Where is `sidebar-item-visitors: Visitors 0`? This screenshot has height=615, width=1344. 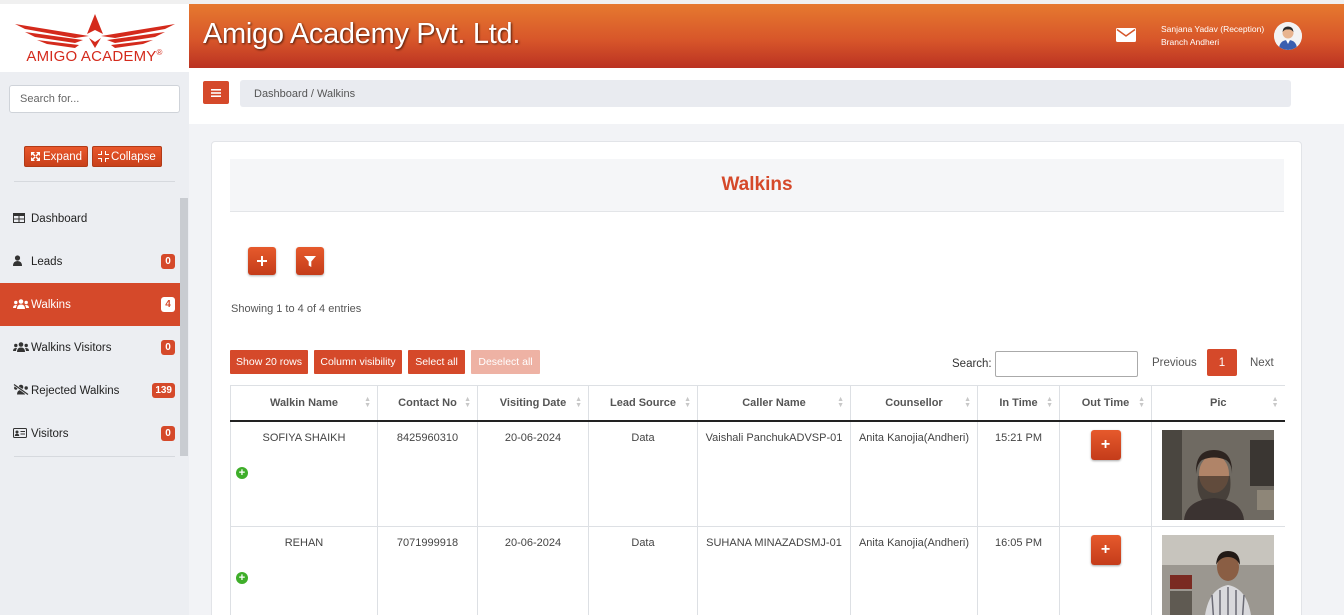 sidebar-item-visitors: Visitors 0 is located at coordinates (90, 433).